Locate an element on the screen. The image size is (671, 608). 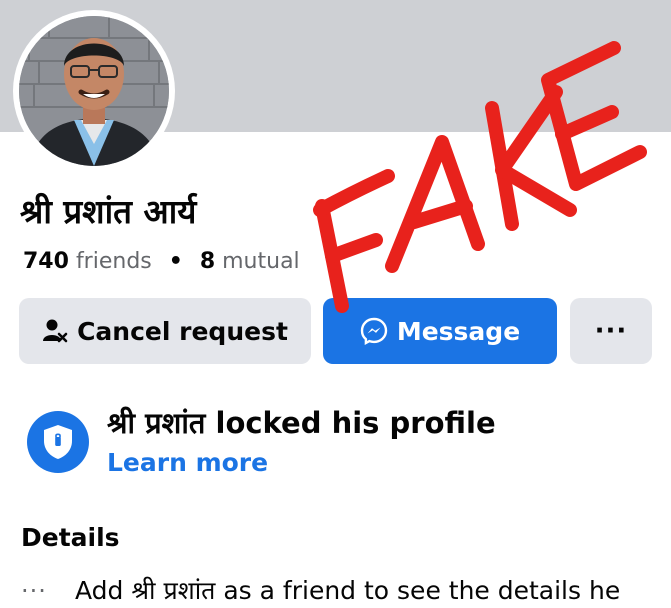
more-options-button: ··· is located at coordinates (611, 331).